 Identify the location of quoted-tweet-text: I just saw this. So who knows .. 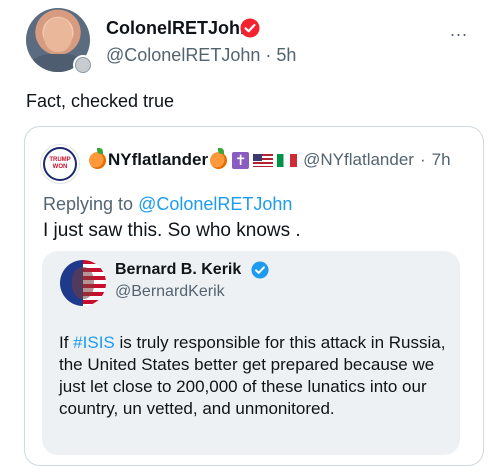
(172, 230).